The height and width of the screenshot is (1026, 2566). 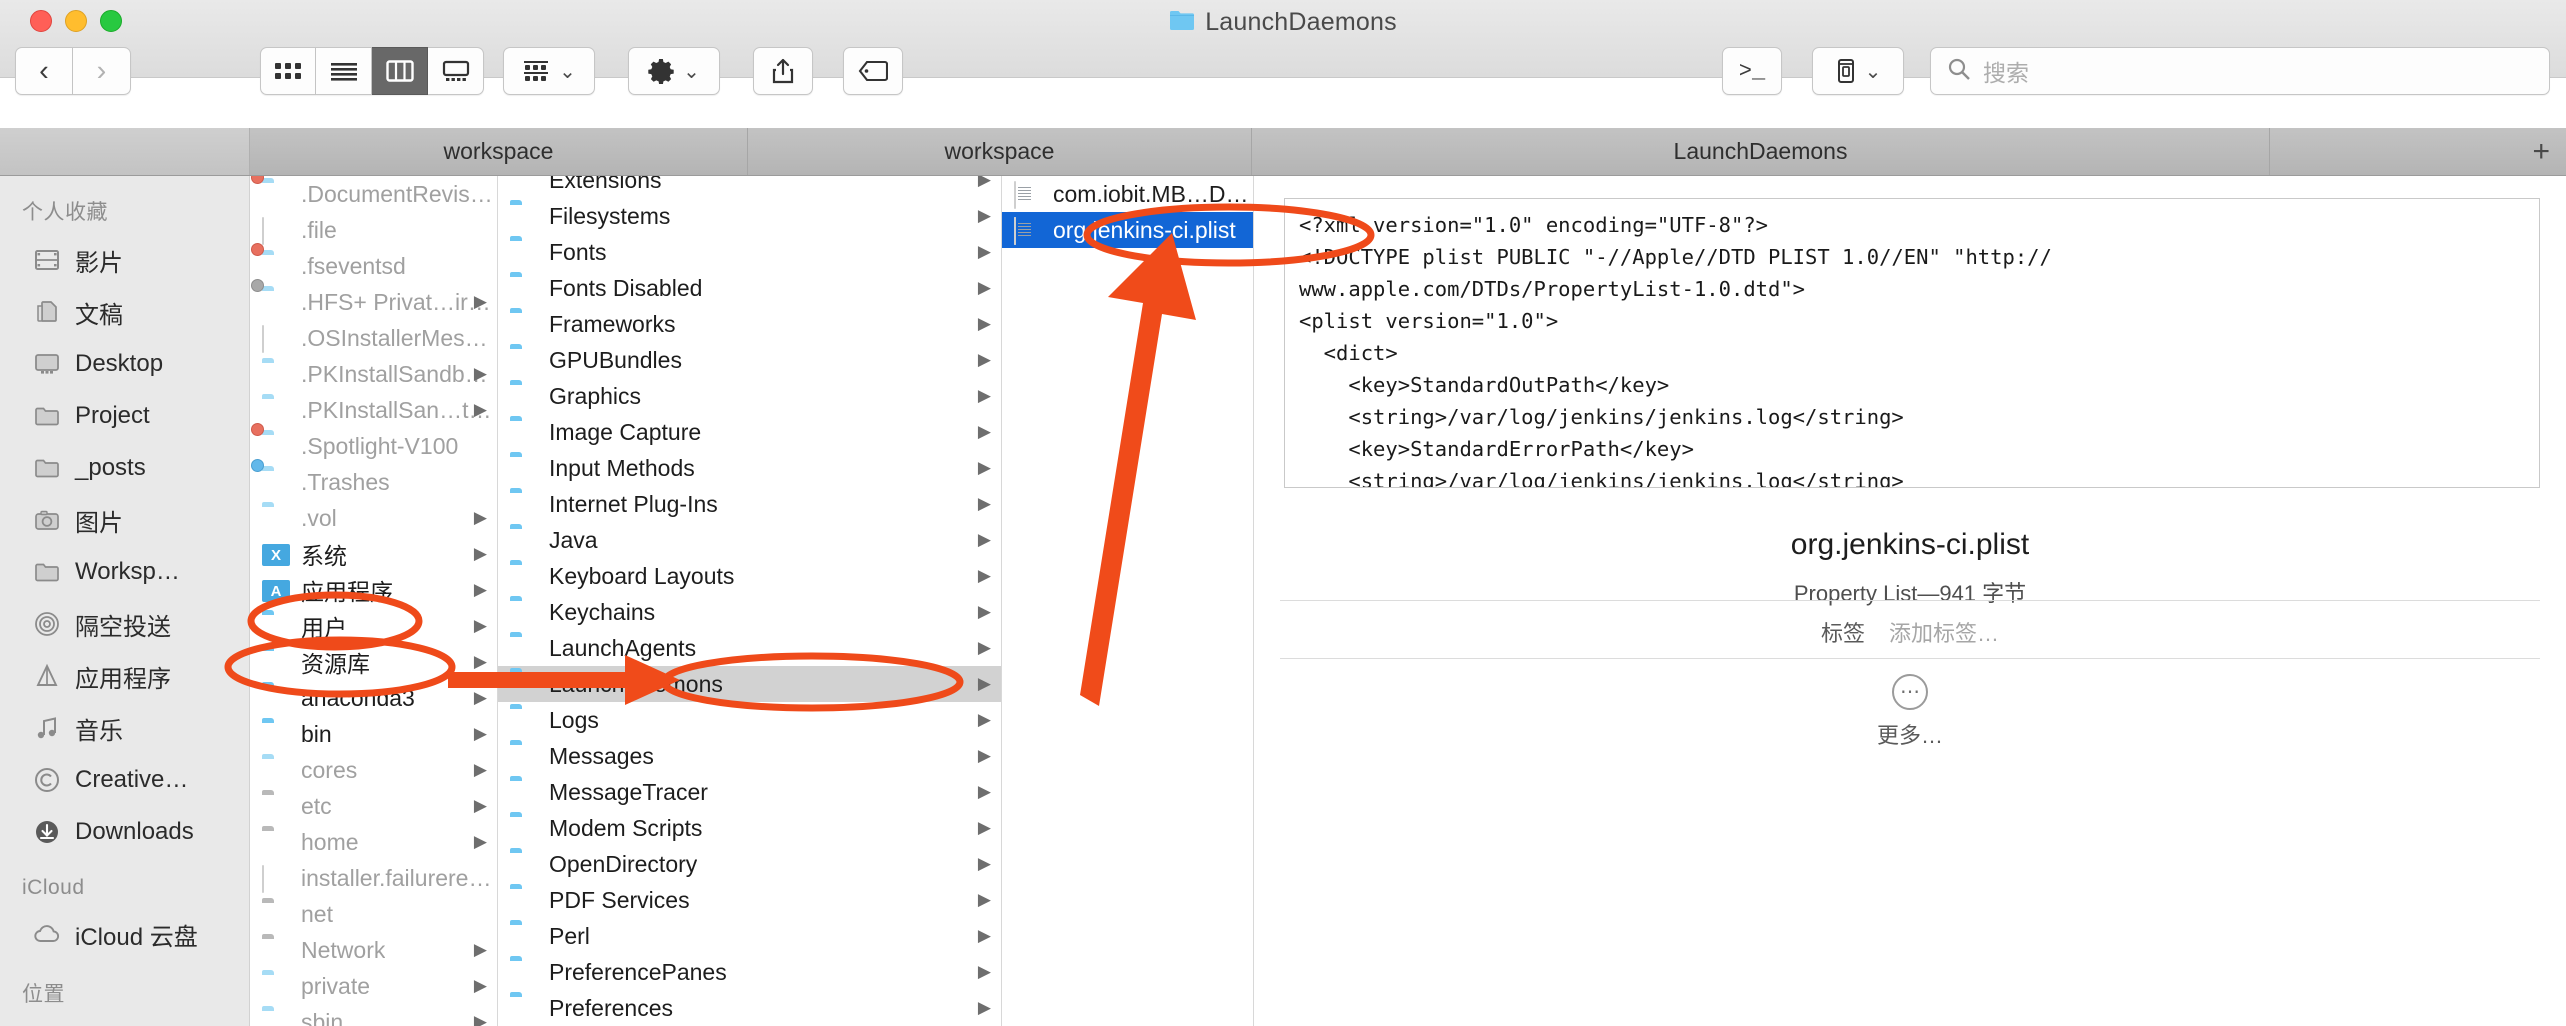 What do you see at coordinates (373, 734) in the screenshot?
I see `file-row: bin ▶` at bounding box center [373, 734].